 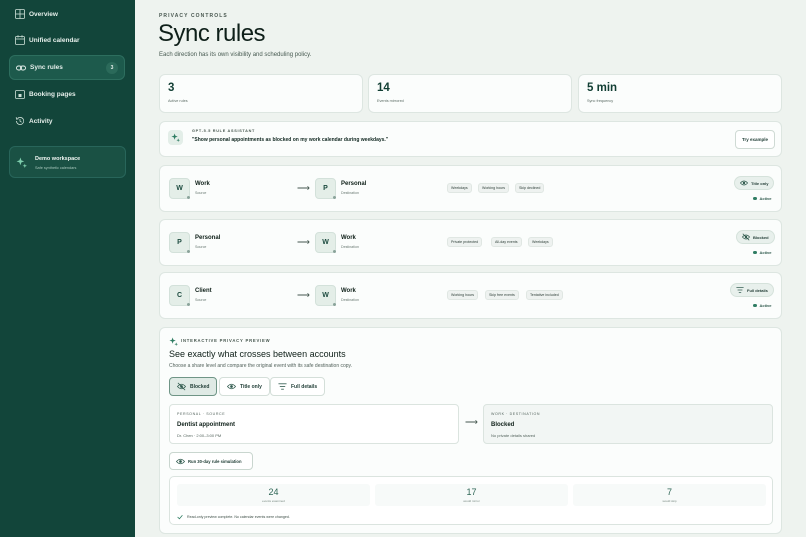 What do you see at coordinates (669, 501) in the screenshot?
I see `result-label: would skip` at bounding box center [669, 501].